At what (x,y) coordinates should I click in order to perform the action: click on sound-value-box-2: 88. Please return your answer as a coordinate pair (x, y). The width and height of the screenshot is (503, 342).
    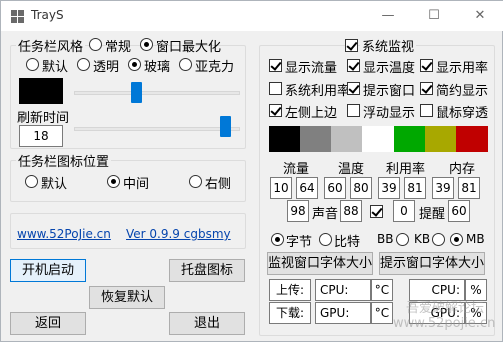
    Looking at the image, I should click on (351, 211).